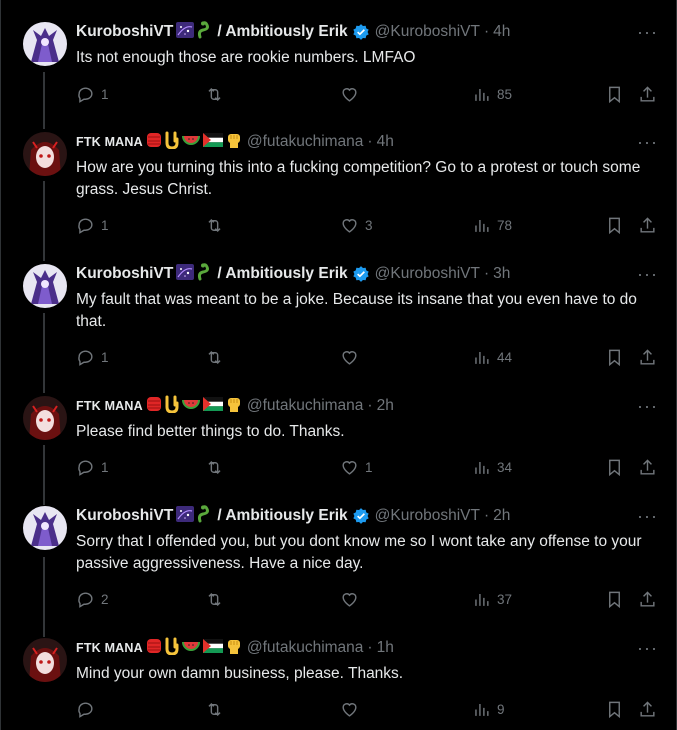 The height and width of the screenshot is (730, 677). What do you see at coordinates (154, 648) in the screenshot?
I see `red-lantern-emoji-icon` at bounding box center [154, 648].